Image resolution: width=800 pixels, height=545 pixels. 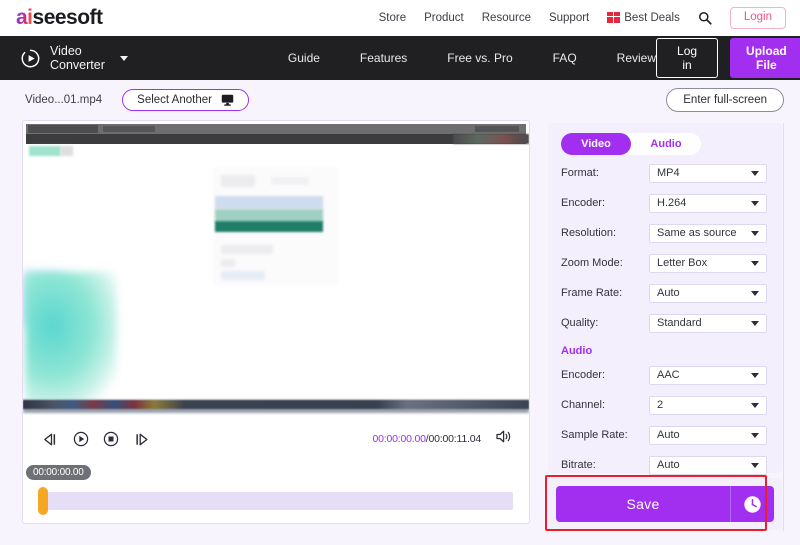 I want to click on label-channel: Channel:, so click(x=583, y=405).